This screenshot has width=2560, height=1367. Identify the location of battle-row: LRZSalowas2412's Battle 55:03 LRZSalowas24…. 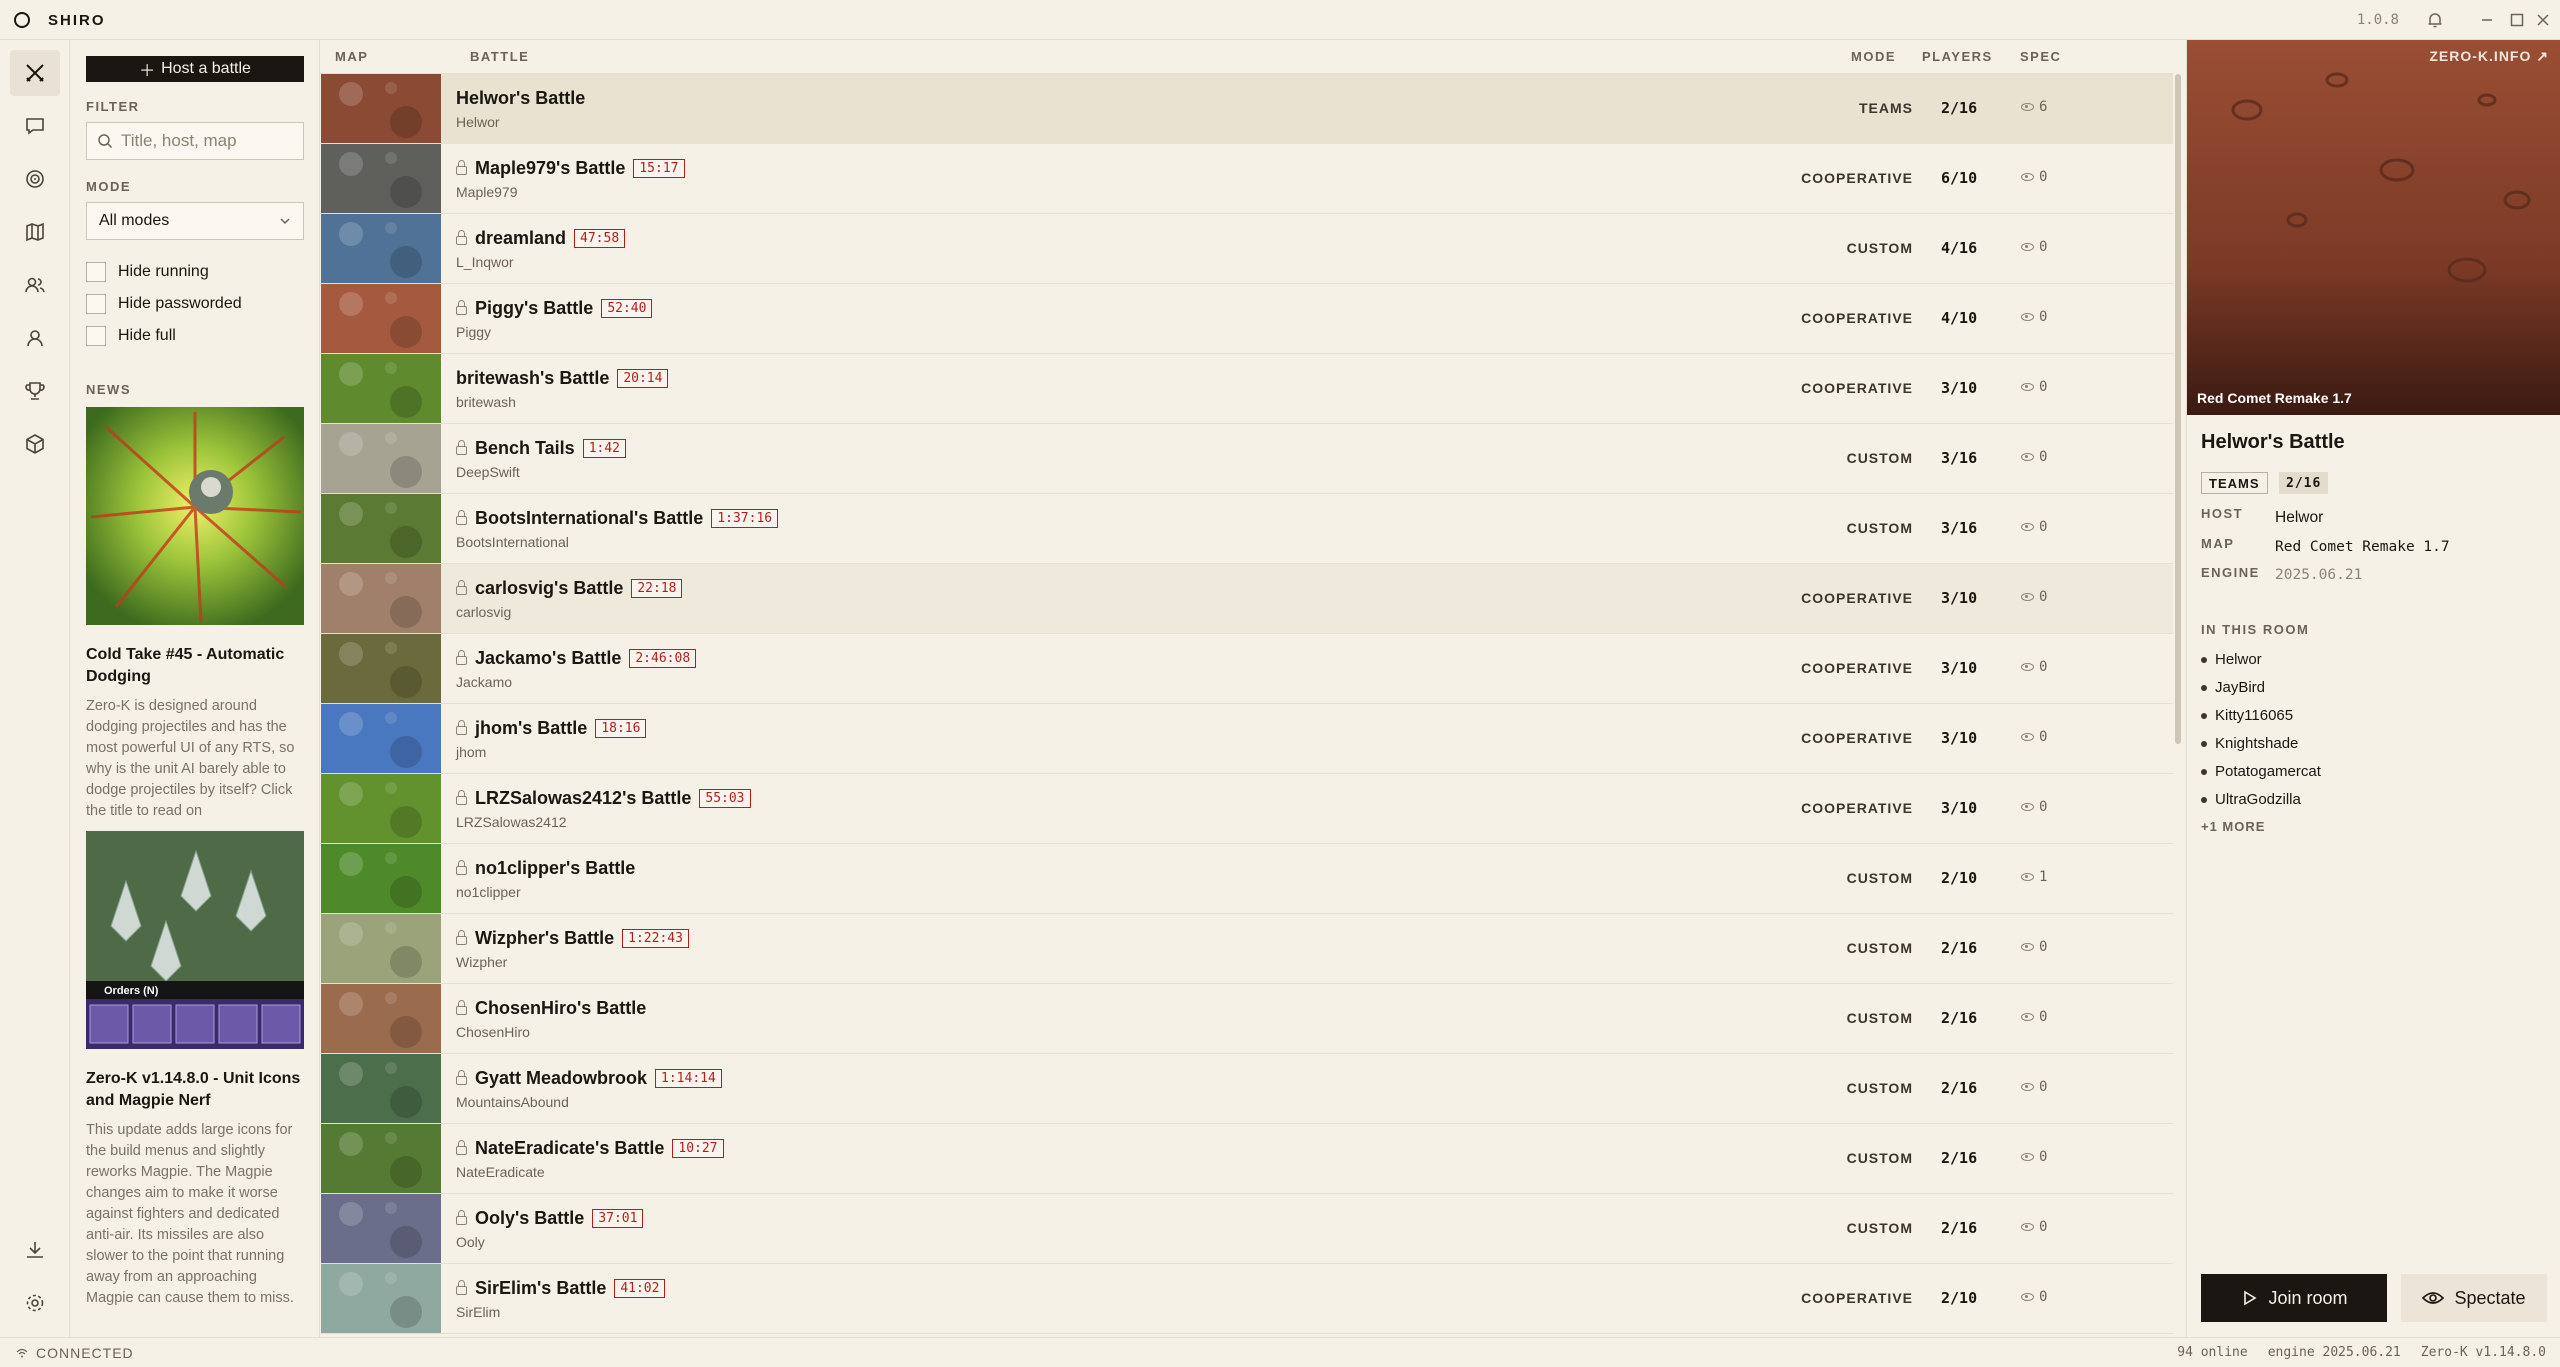
(1247, 809).